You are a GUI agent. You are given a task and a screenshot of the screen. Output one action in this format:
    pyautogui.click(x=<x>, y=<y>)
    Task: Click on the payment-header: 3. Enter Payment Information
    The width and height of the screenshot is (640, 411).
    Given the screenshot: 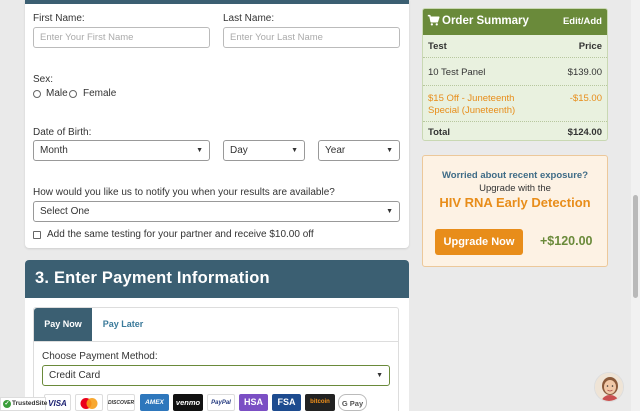 What is the action you would take?
    pyautogui.click(x=217, y=279)
    